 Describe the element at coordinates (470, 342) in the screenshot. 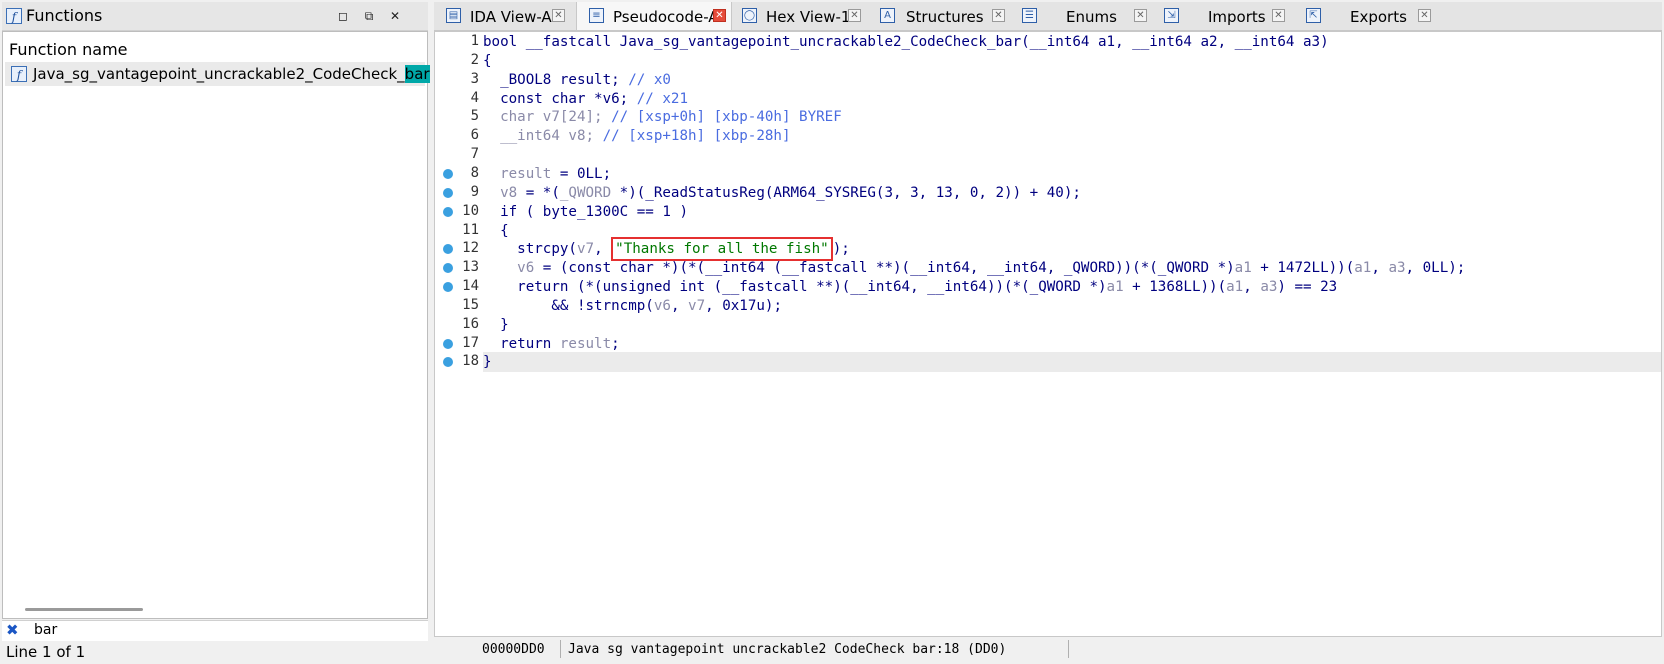

I see `line-number-text: 17` at that location.